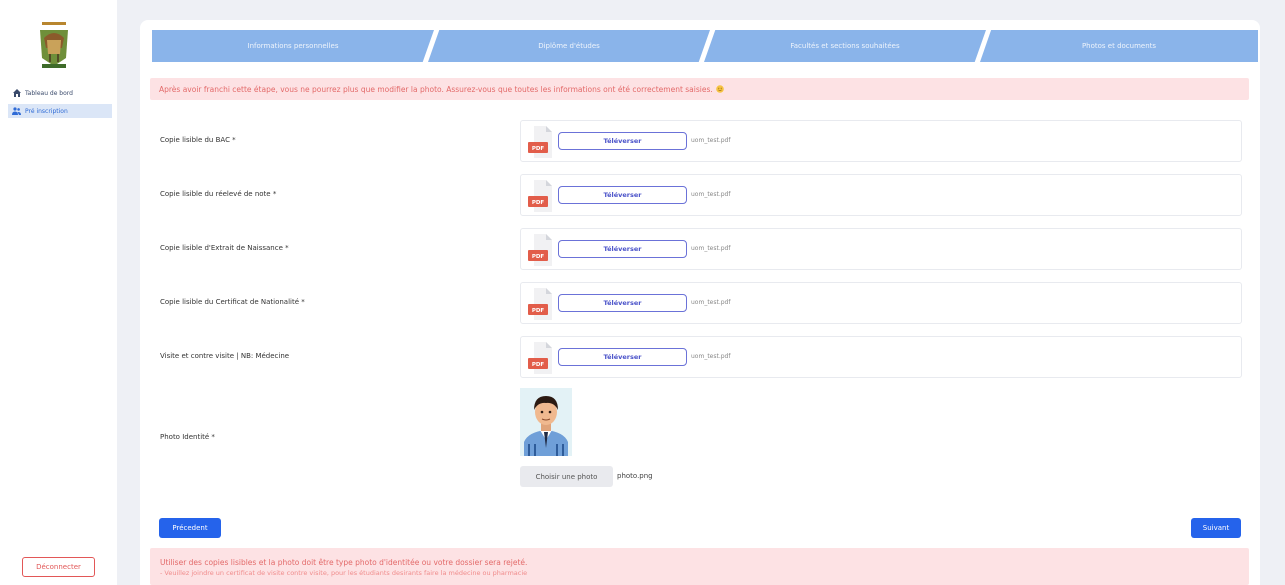  I want to click on doc-label-bac: Copie lisible du BAC *, so click(198, 140).